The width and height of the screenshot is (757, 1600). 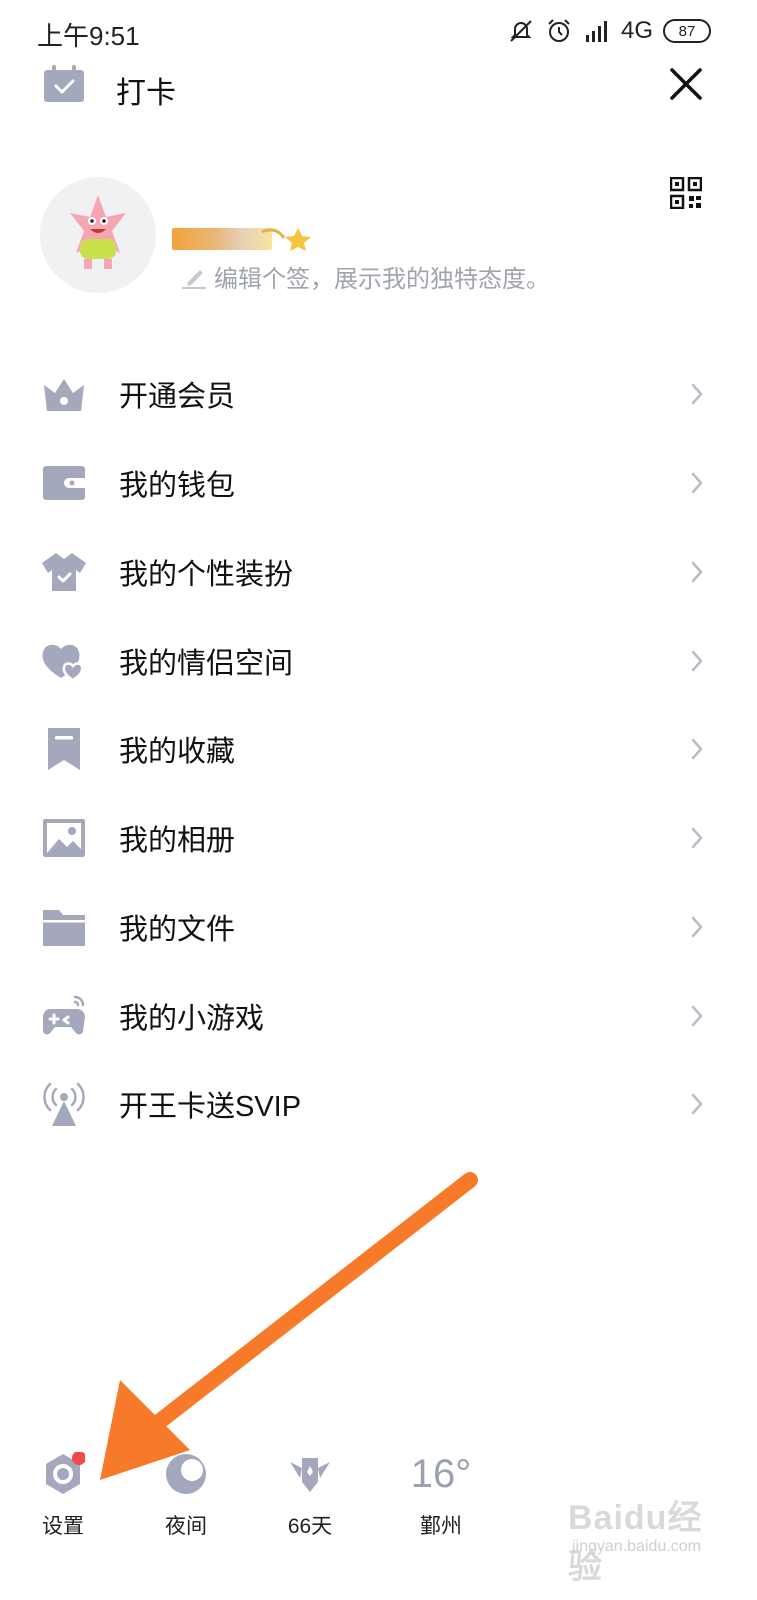 What do you see at coordinates (378, 572) in the screenshot?
I see `menu-item-themes: 我的个性装扮` at bounding box center [378, 572].